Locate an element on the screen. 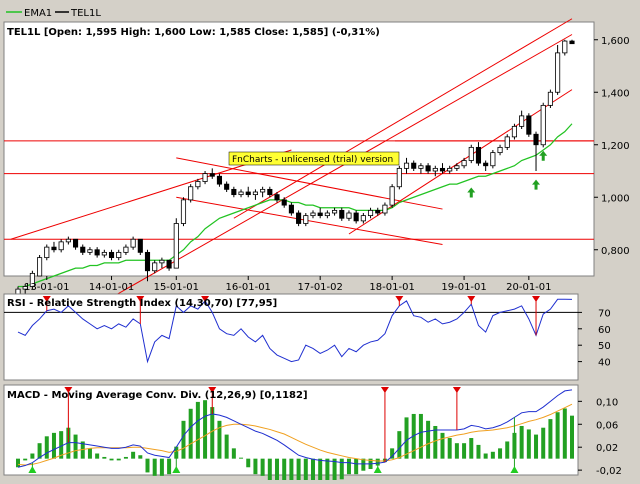  rsi-y-tick-label: 60 is located at coordinates (604, 330).